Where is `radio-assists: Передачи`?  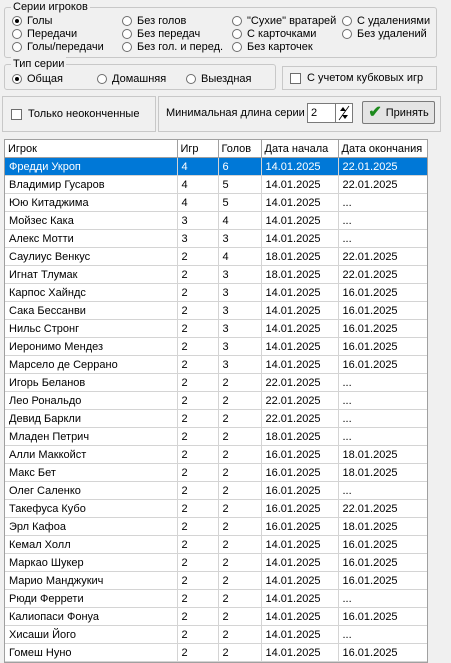
radio-assists: Передачи is located at coordinates (44, 34).